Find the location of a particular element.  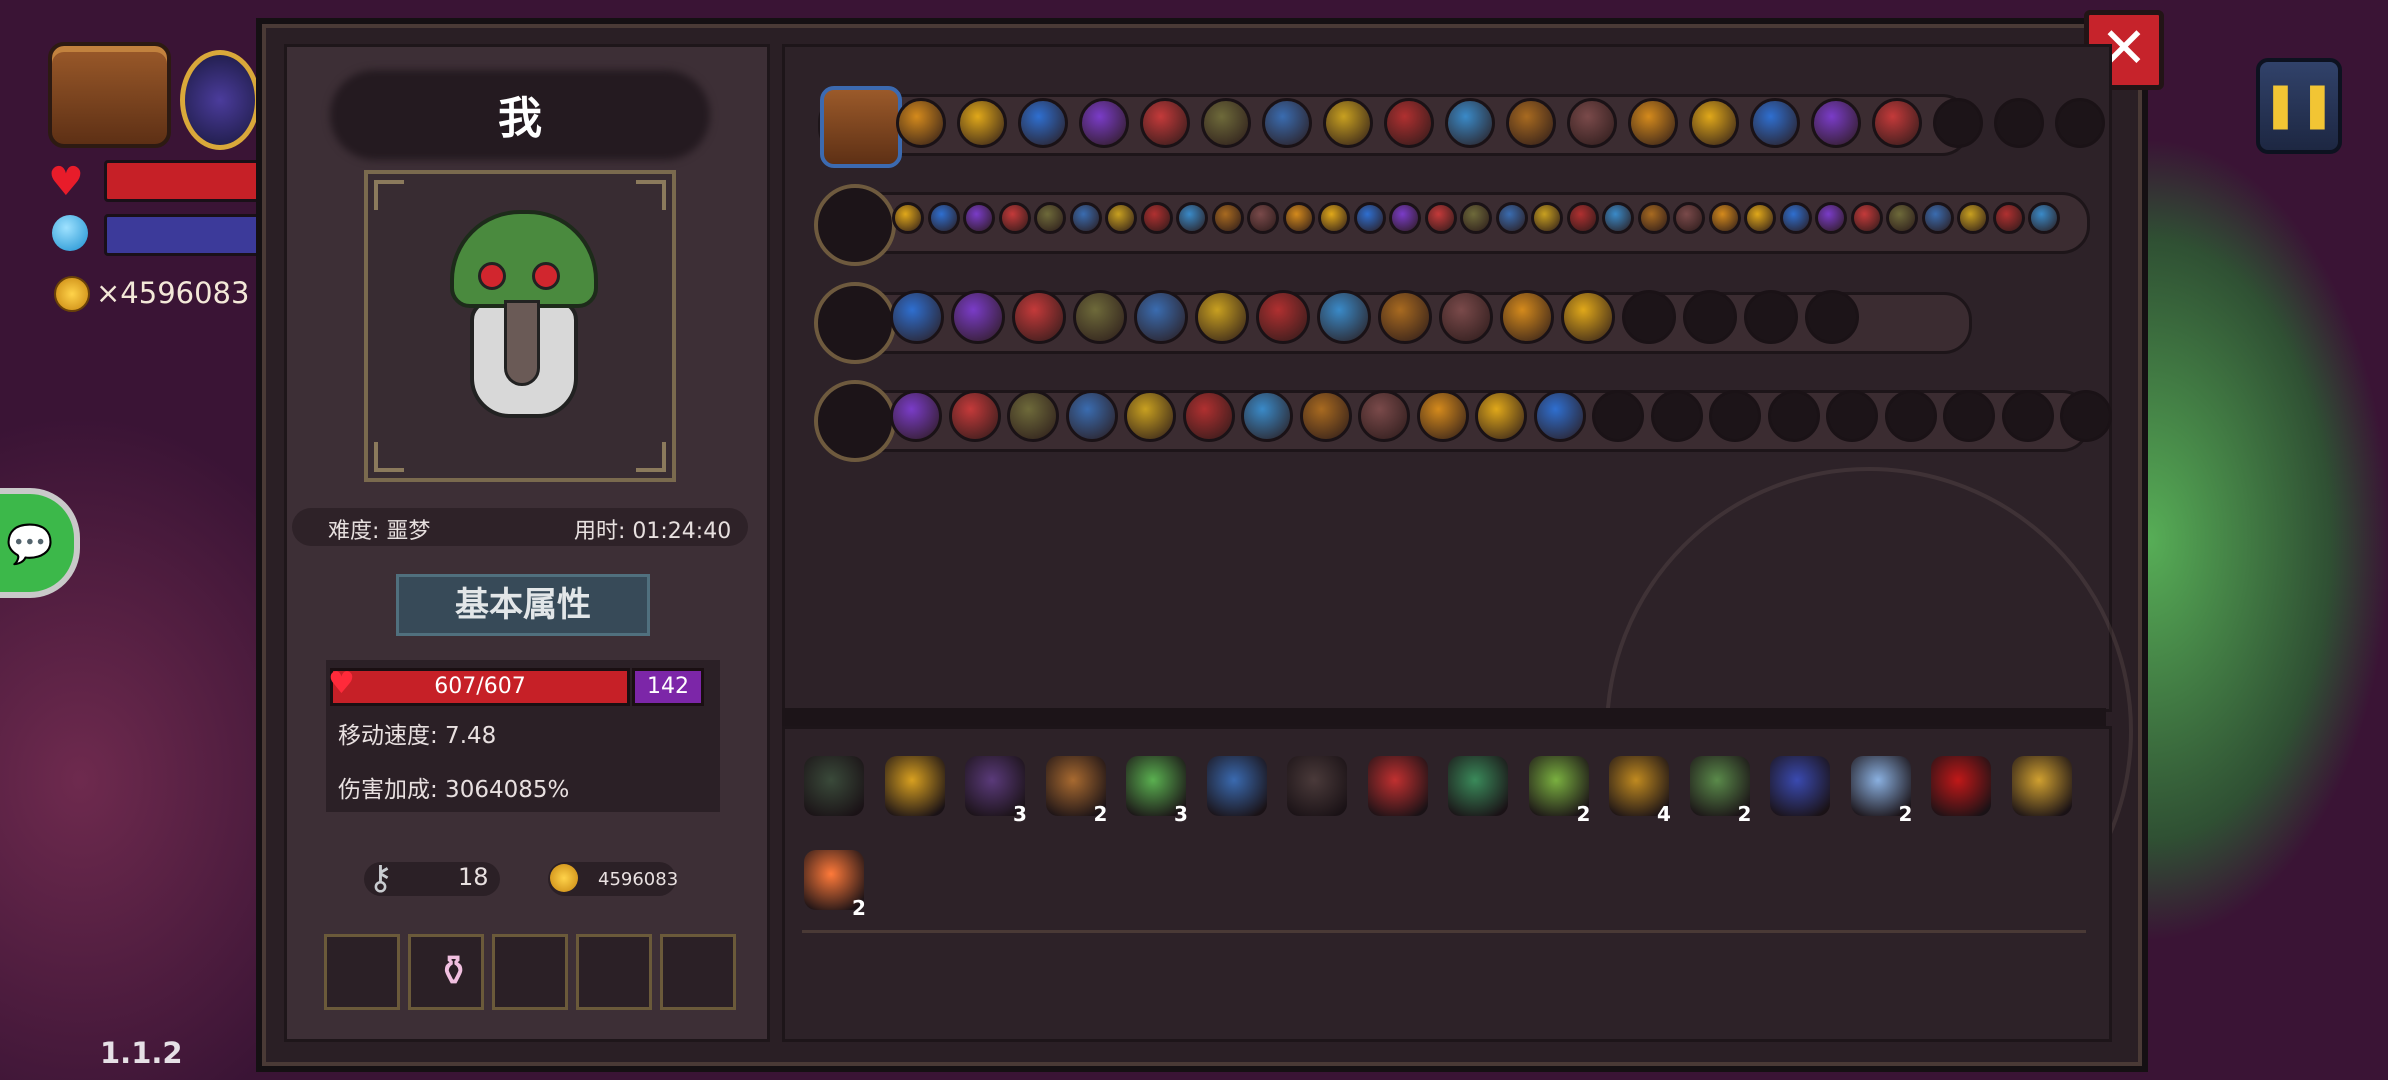

axe-weapon-icon is located at coordinates (855, 421).